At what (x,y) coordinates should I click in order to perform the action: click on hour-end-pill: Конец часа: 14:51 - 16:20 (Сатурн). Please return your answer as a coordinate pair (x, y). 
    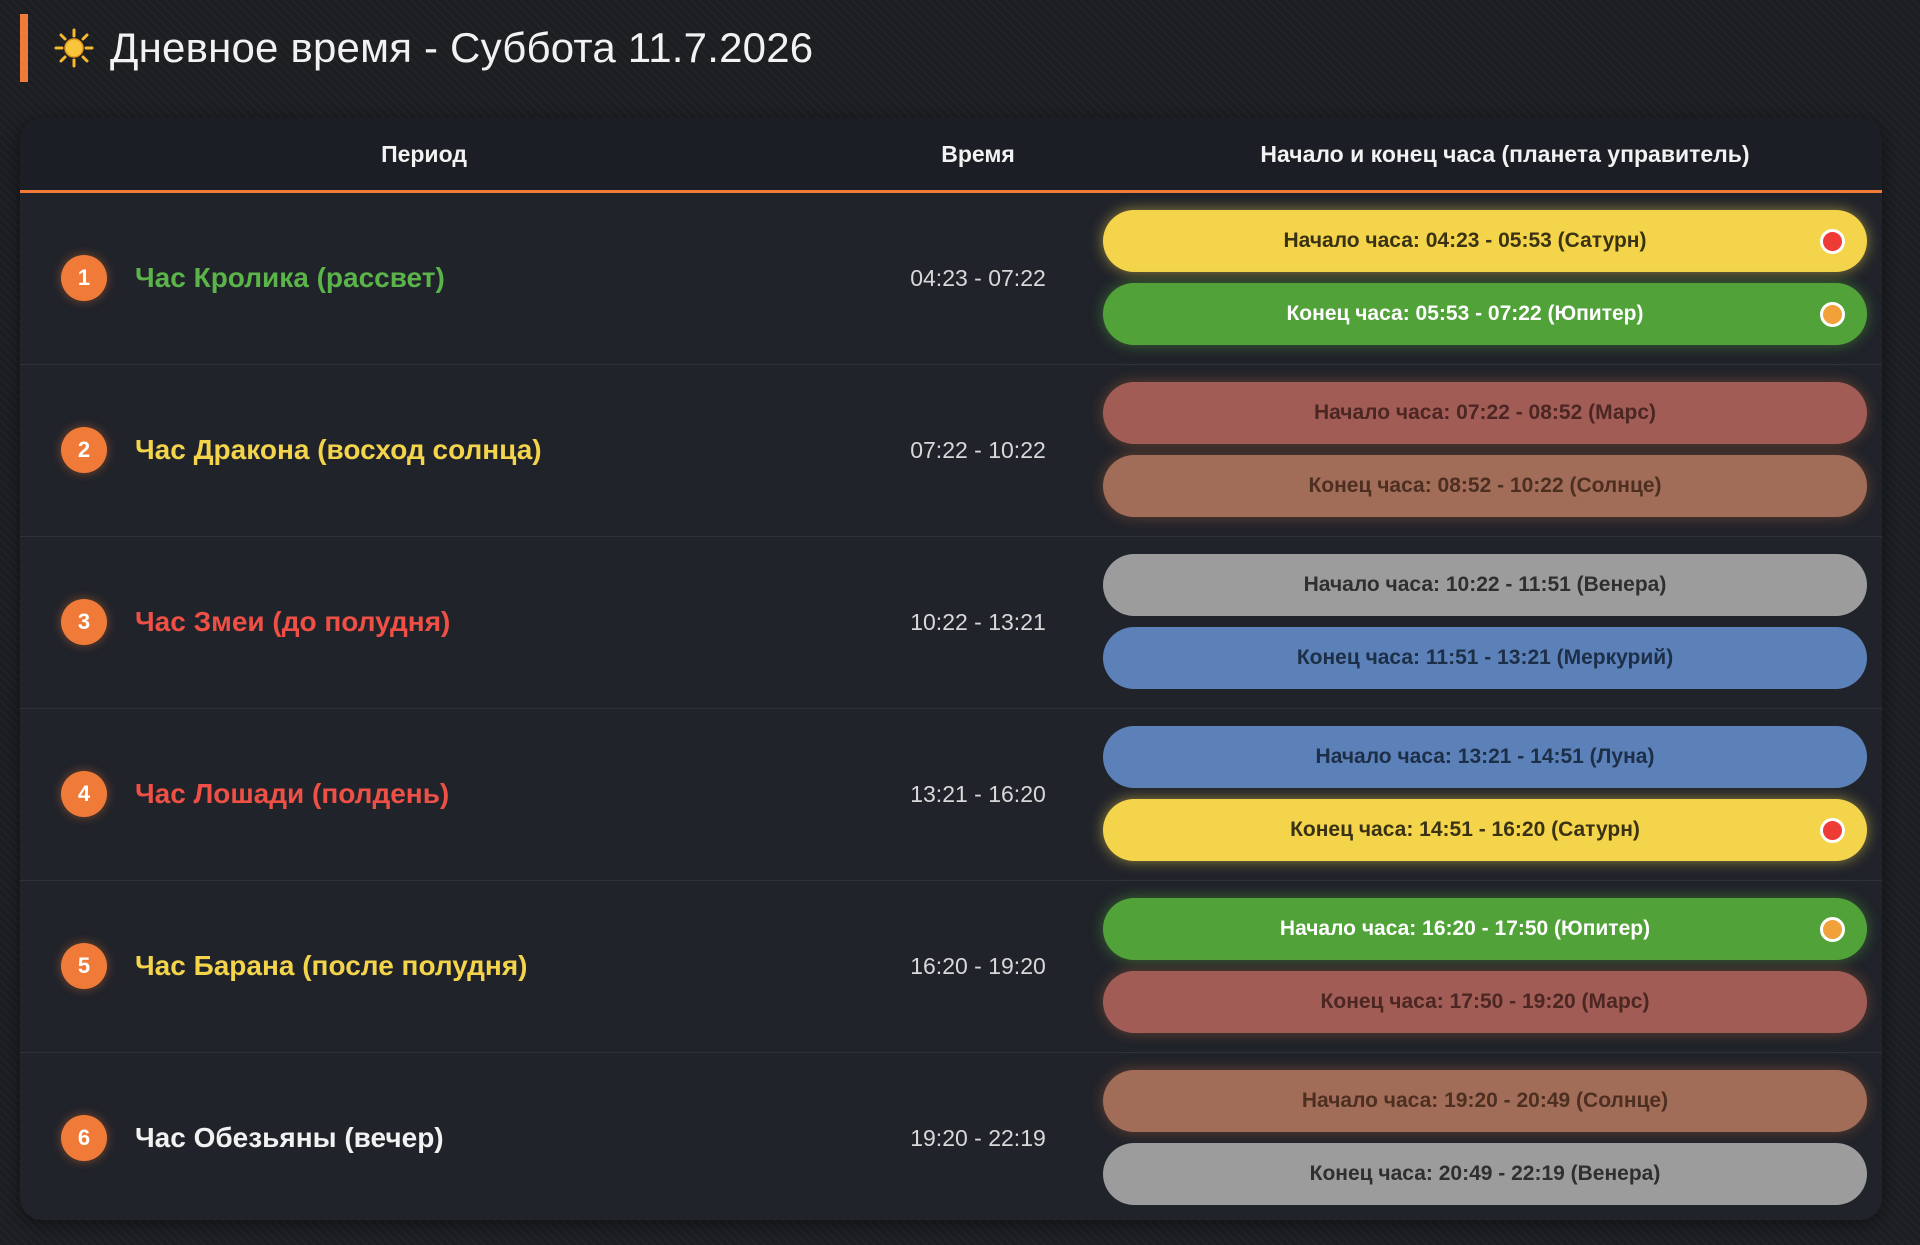
    Looking at the image, I should click on (1485, 830).